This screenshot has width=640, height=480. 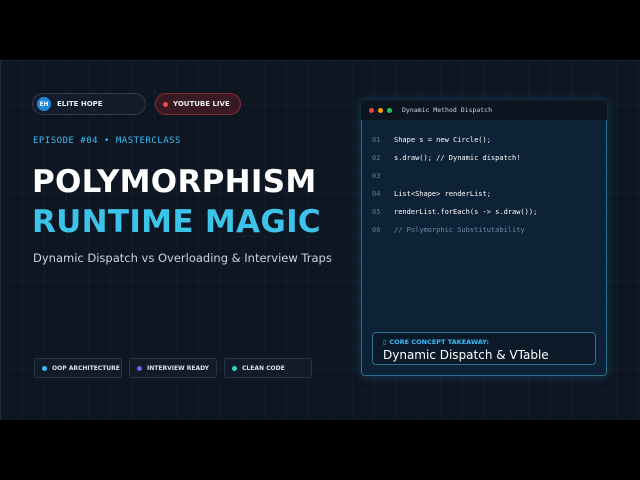 What do you see at coordinates (376, 194) in the screenshot?
I see `line-number: 04` at bounding box center [376, 194].